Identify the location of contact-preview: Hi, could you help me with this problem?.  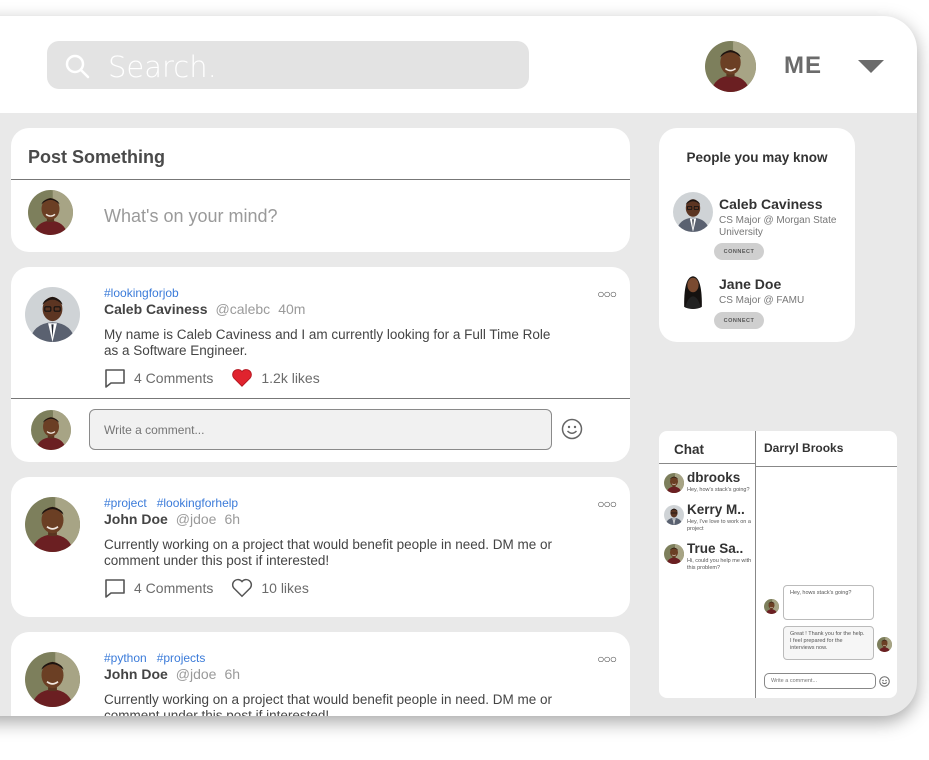
(719, 564).